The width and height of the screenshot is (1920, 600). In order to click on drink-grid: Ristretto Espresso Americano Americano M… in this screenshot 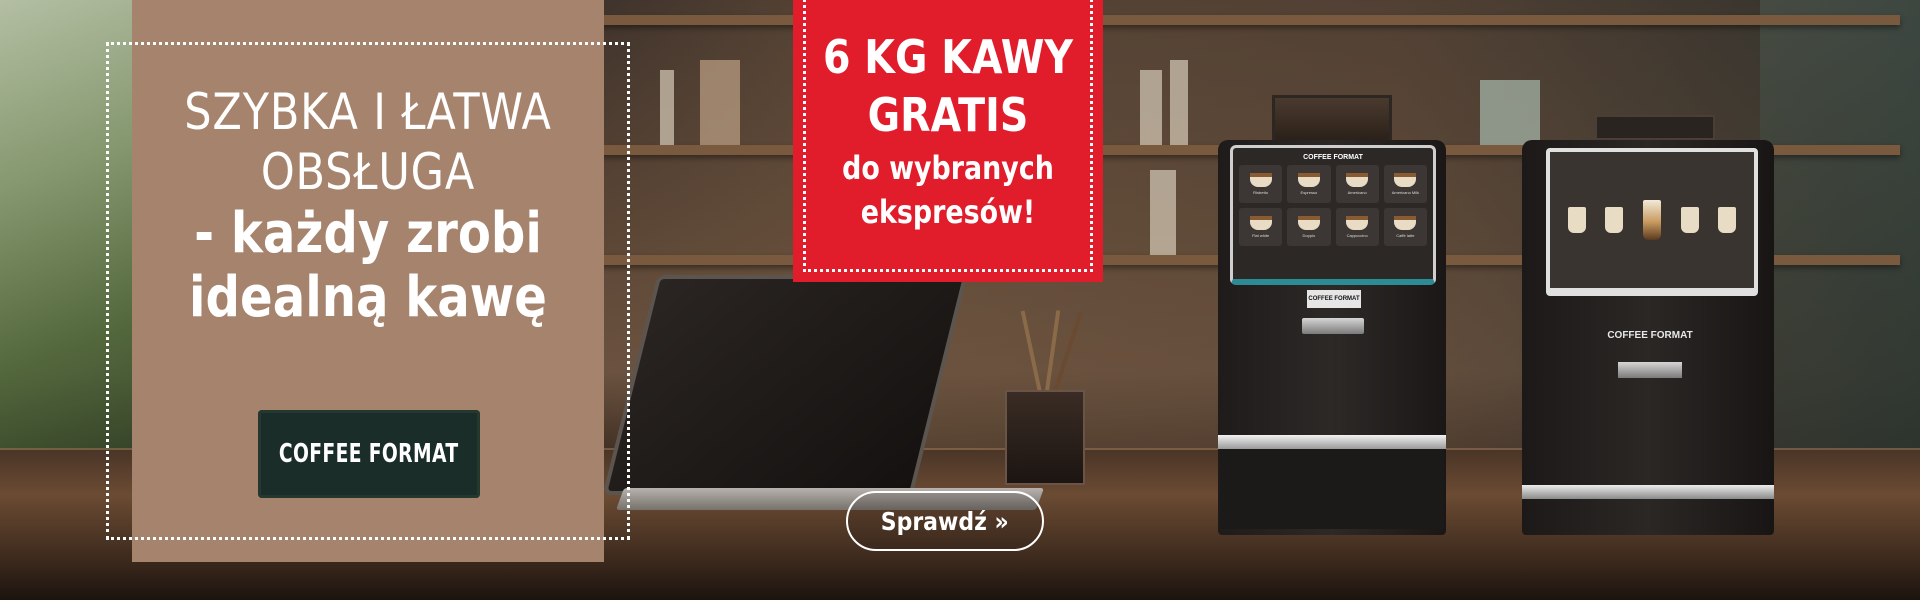, I will do `click(1333, 205)`.